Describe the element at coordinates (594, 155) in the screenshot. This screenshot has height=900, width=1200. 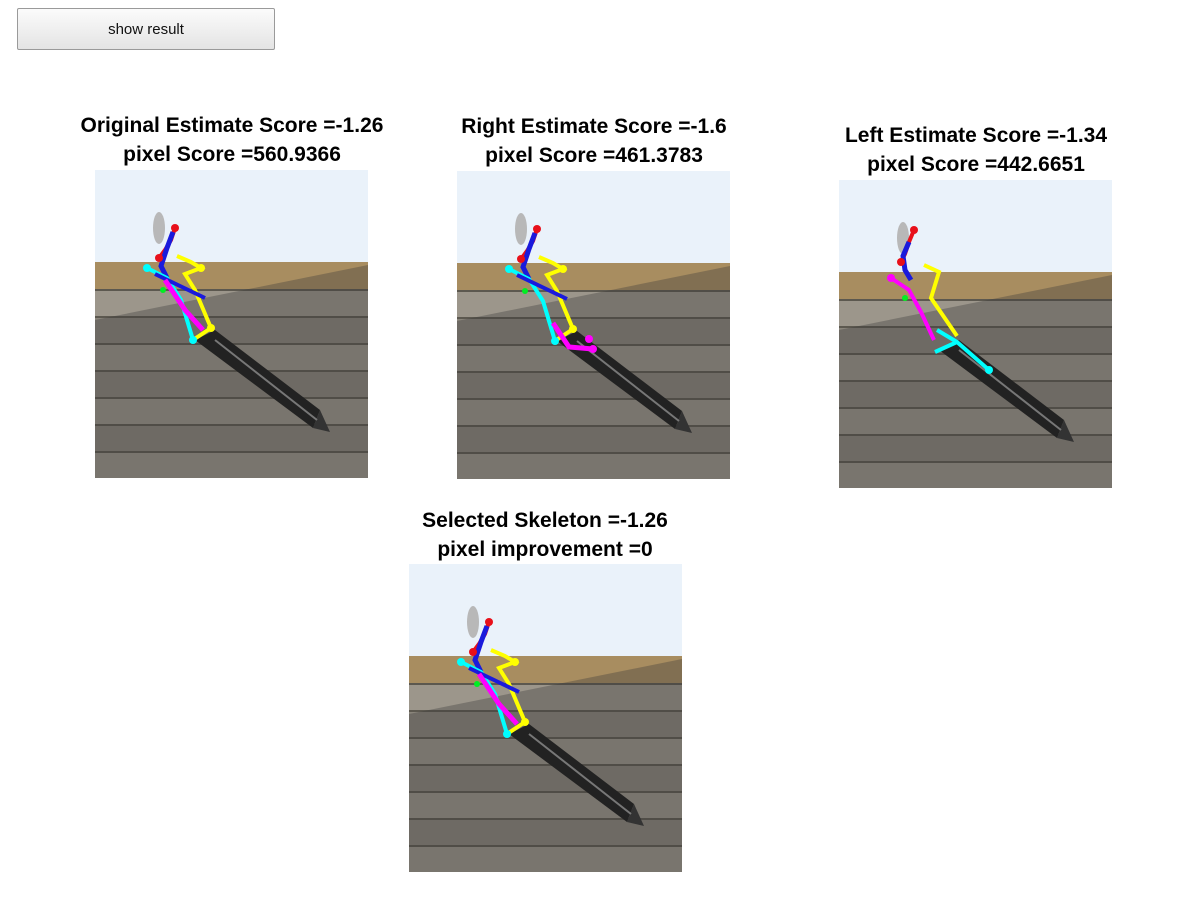
I see `right-pixel-score: pixel Score =461.3783` at that location.